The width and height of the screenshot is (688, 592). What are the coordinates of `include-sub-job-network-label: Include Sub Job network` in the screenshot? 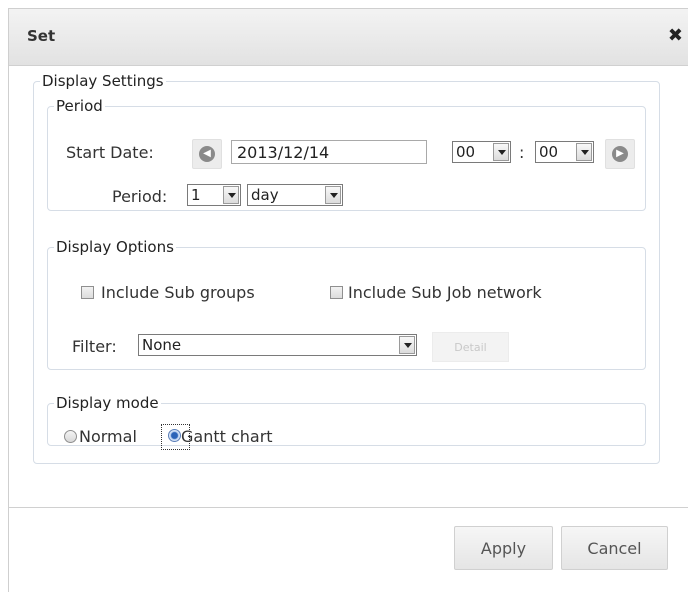 It's located at (445, 292).